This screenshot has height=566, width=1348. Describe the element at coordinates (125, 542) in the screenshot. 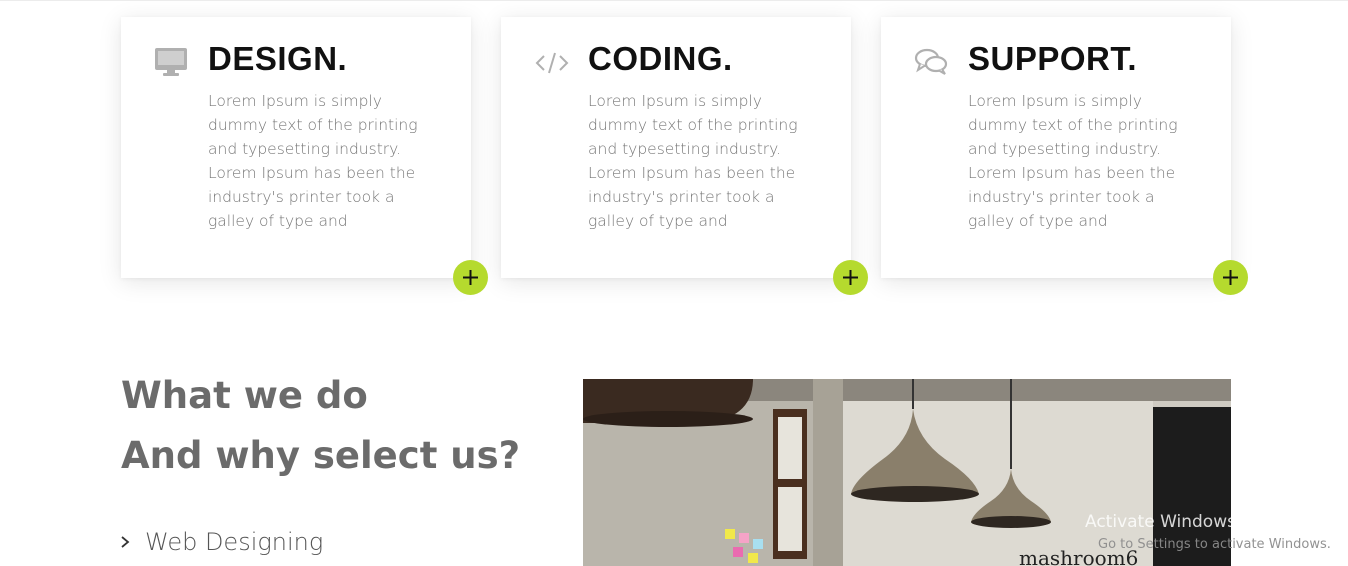

I see `chevron-right-icon` at that location.